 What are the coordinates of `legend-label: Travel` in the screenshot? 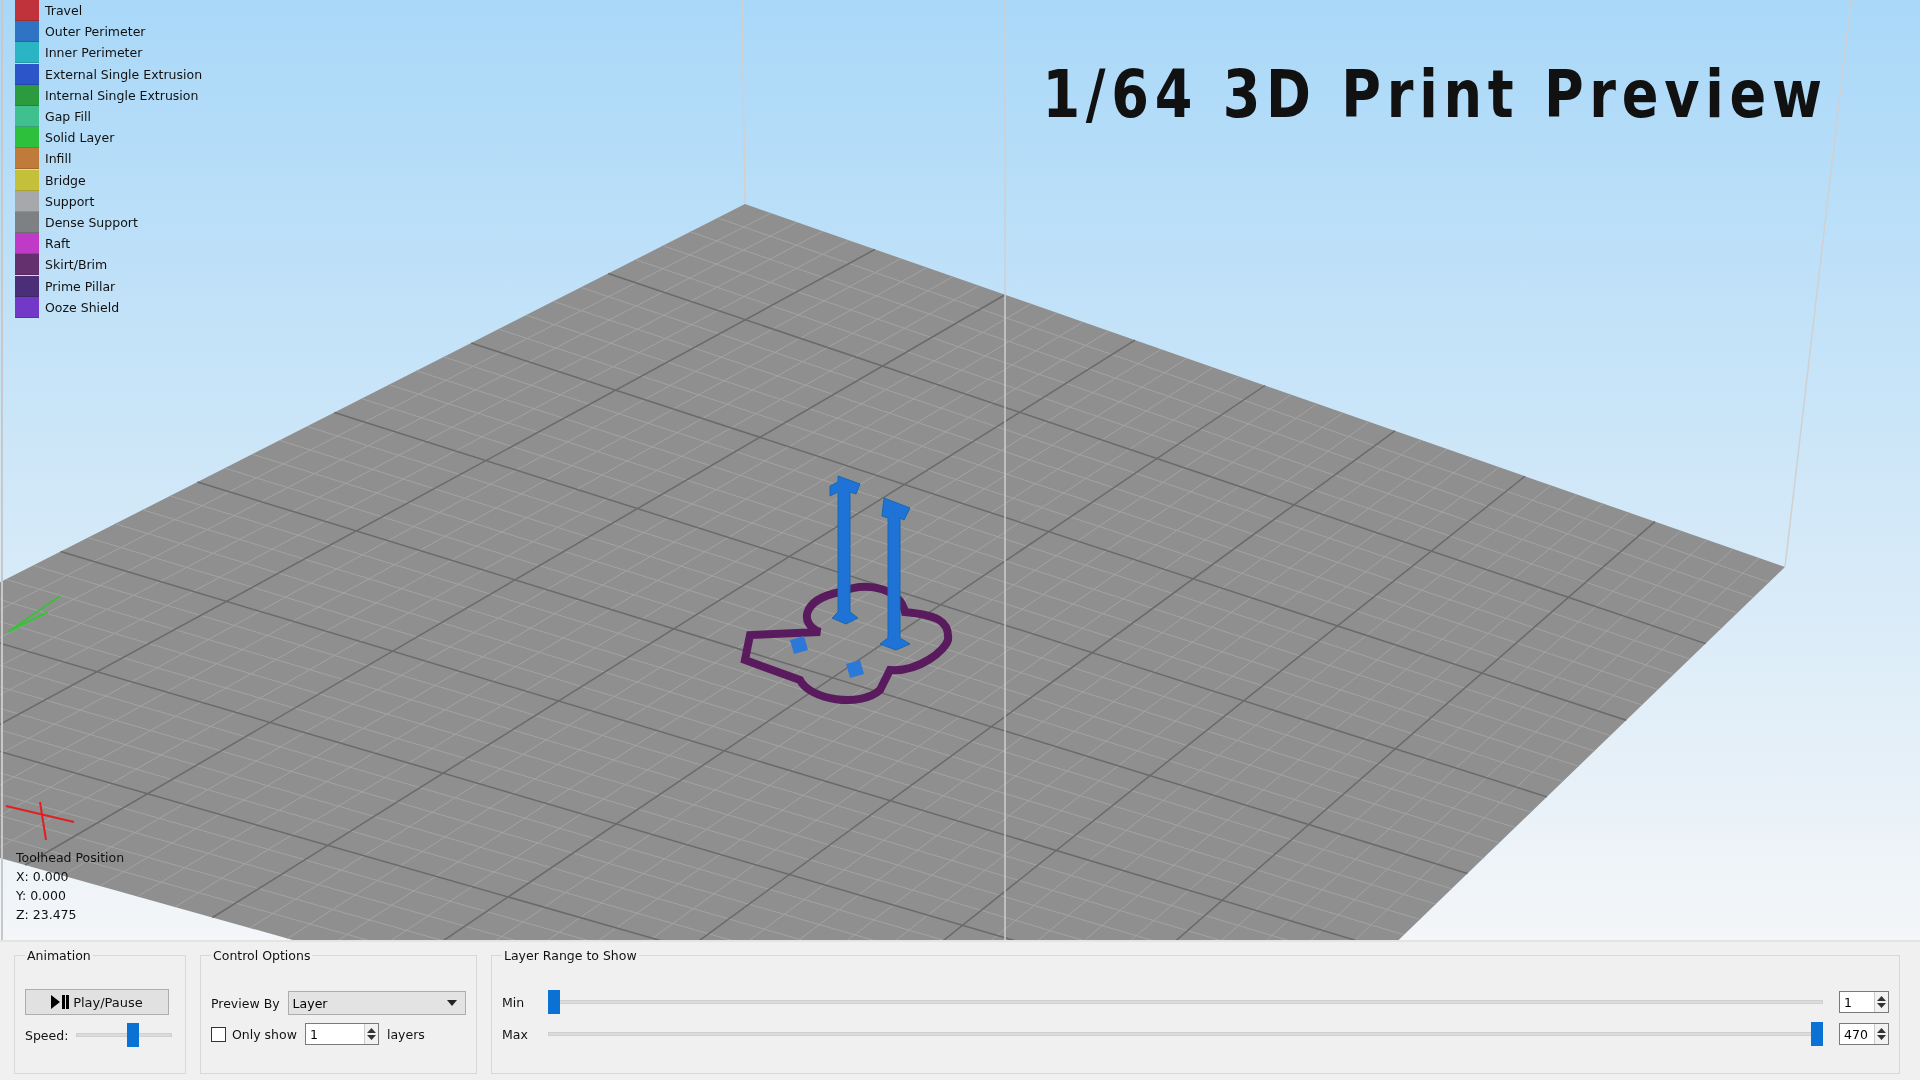 It's located at (64, 11).